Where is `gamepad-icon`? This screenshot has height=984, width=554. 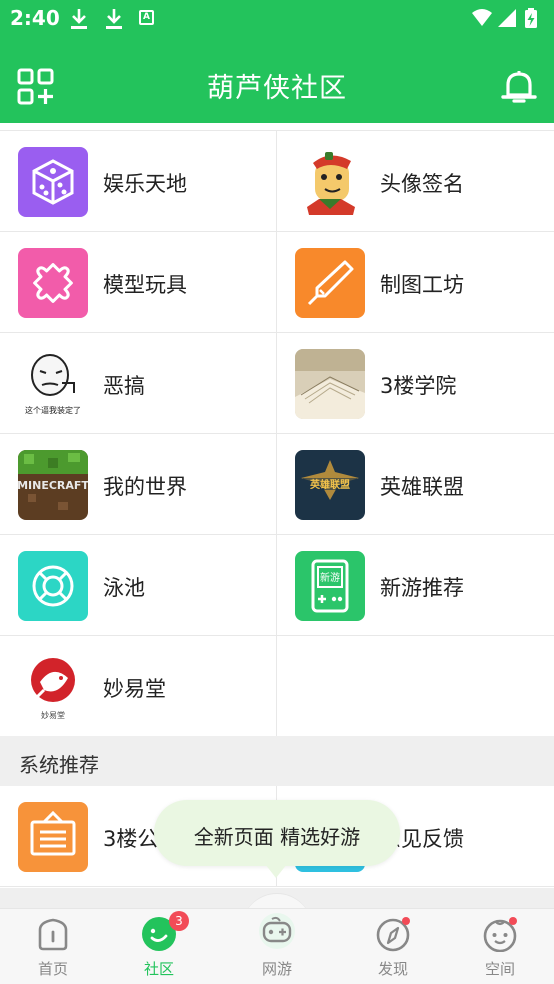 gamepad-icon is located at coordinates (277, 931).